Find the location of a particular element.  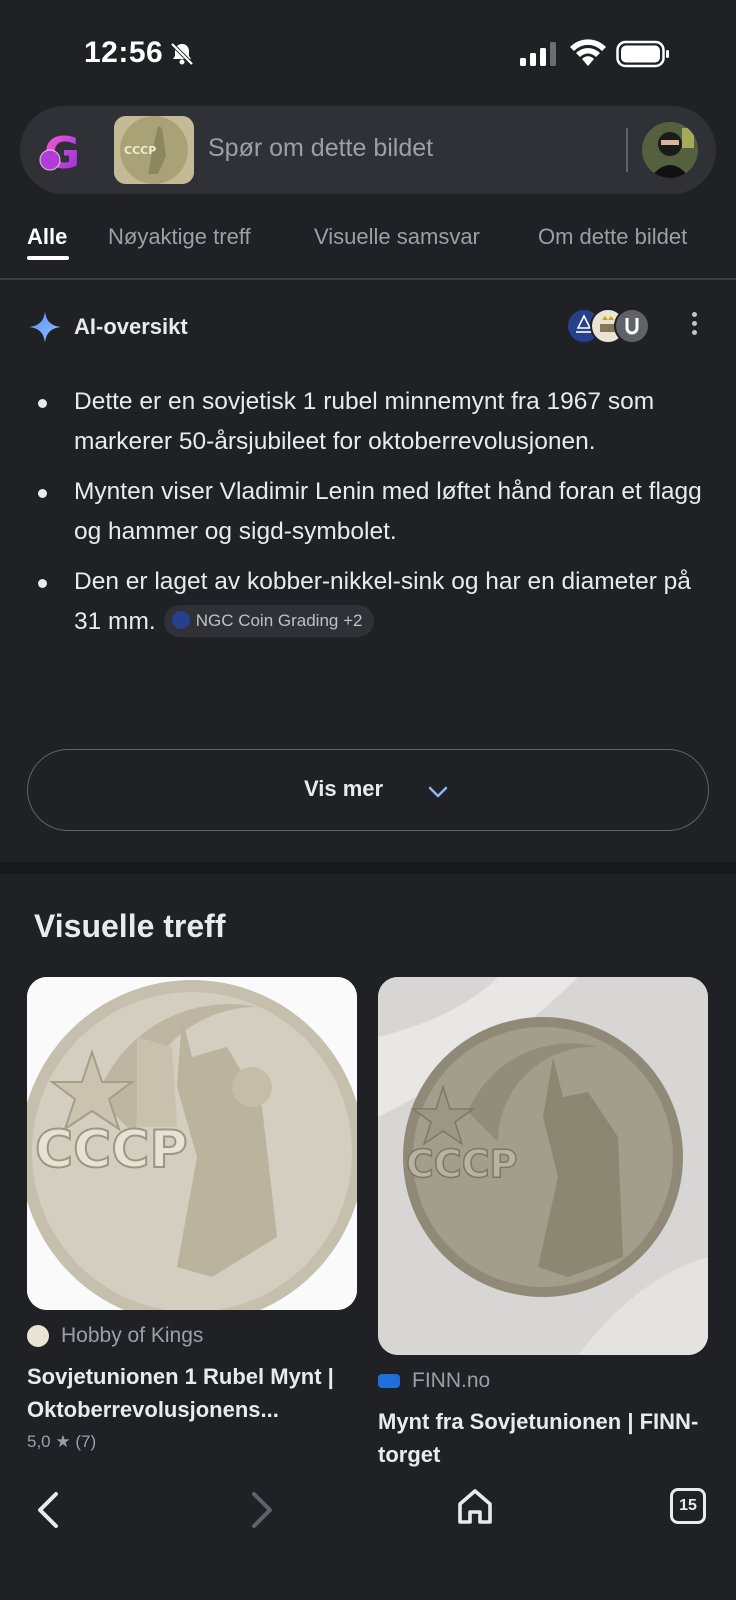

query-image-thumbnail: CCCP is located at coordinates (154, 150).